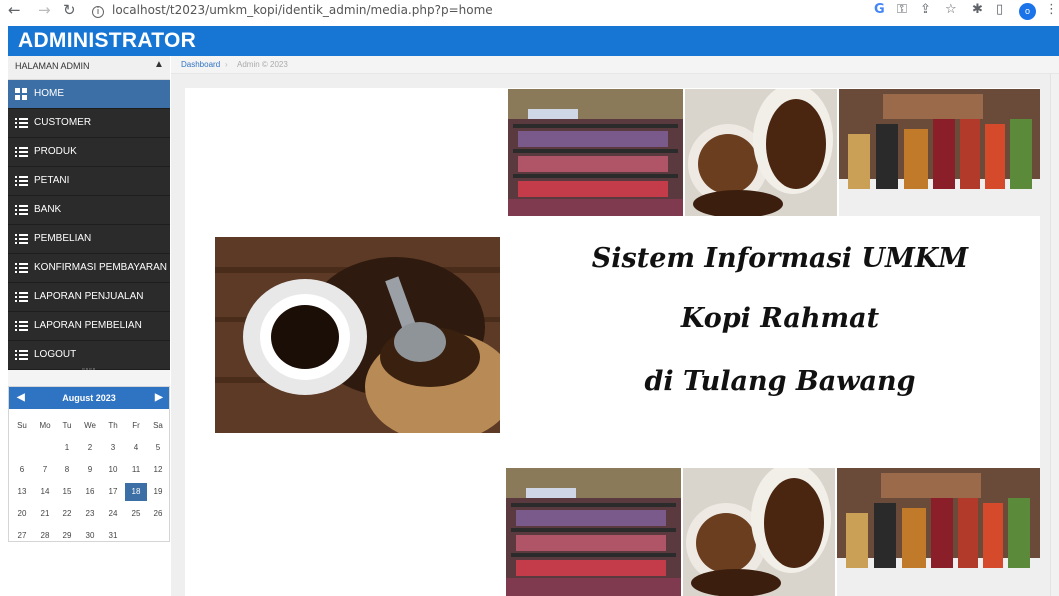 The width and height of the screenshot is (1059, 596). Describe the element at coordinates (67, 492) in the screenshot. I see `calendar-day: 15` at that location.